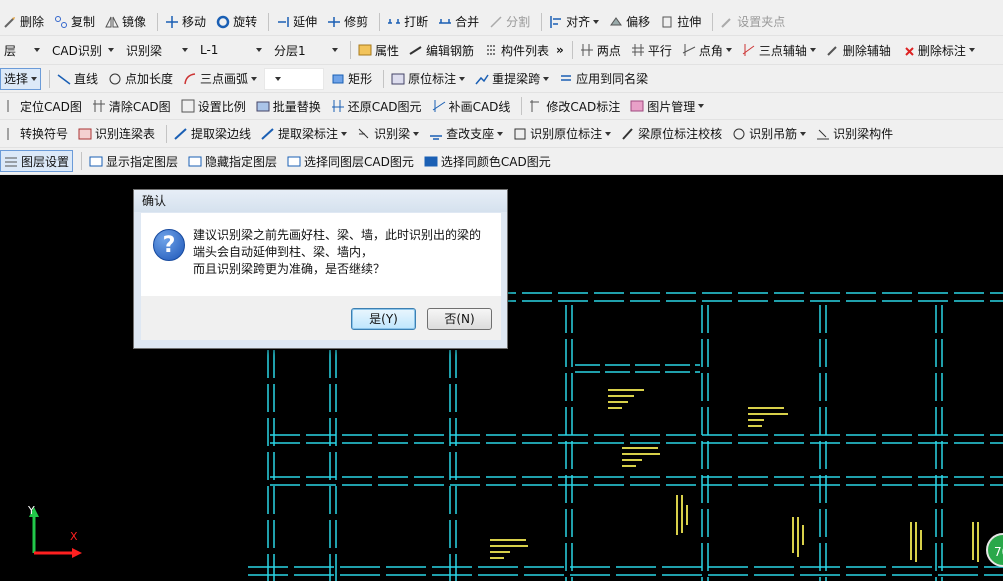  Describe the element at coordinates (689, 50) in the screenshot. I see `point-angle-icon` at that location.